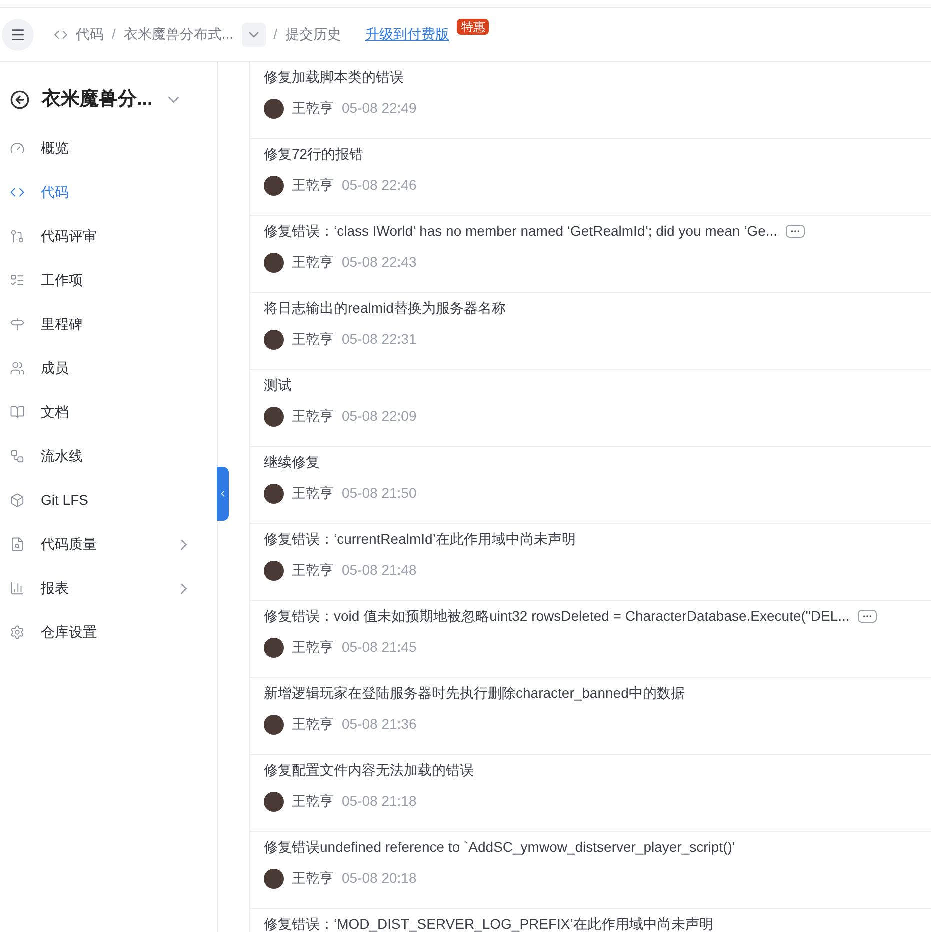  I want to click on commit-time: 05-08 22:49, so click(379, 108).